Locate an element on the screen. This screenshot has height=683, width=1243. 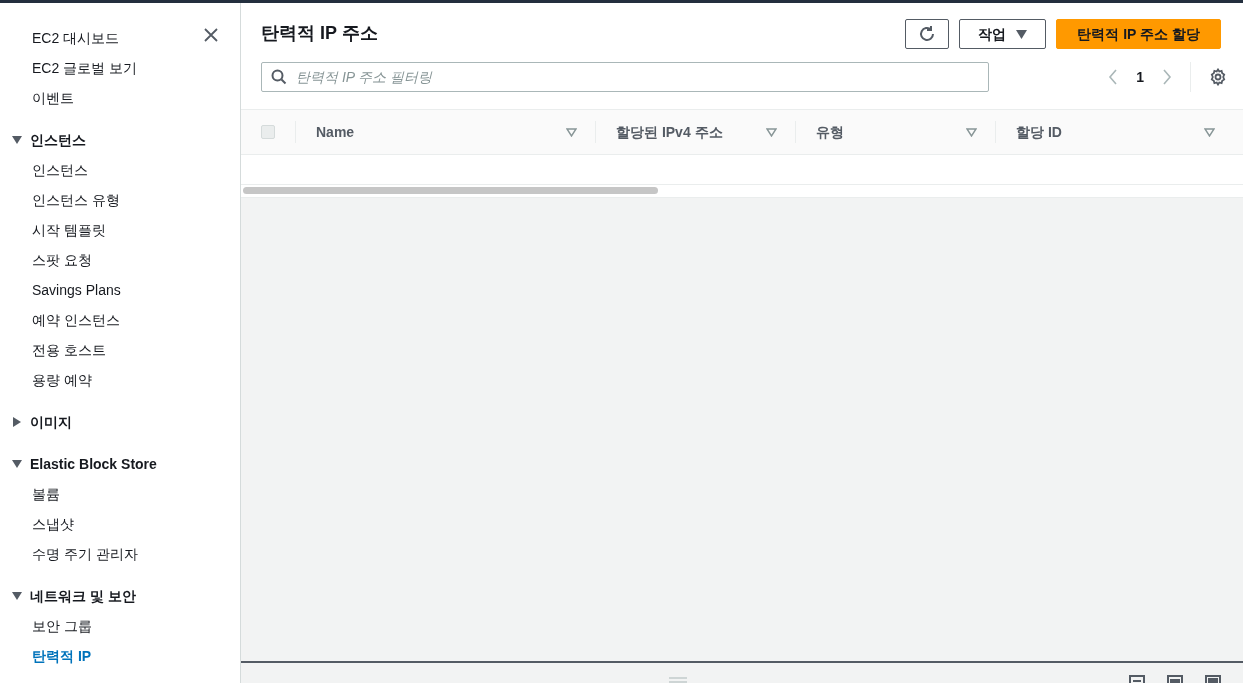
column-header: 유형 is located at coordinates (895, 132).